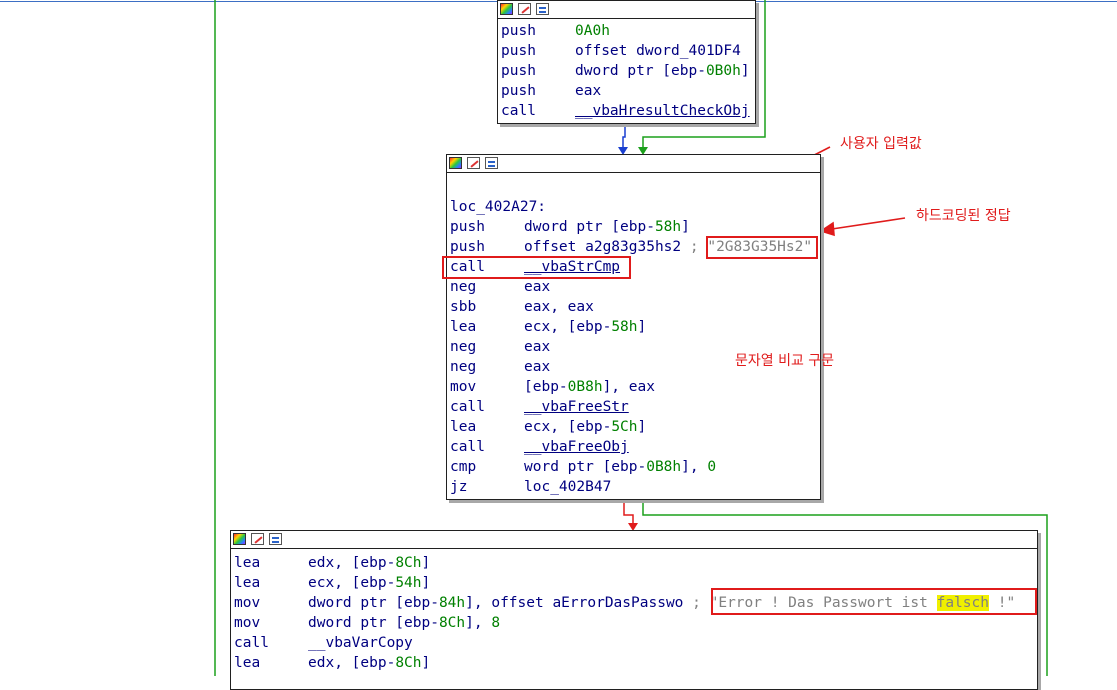  I want to click on annotation-hardcoded-answer: 하드코딩된 정답, so click(963, 216).